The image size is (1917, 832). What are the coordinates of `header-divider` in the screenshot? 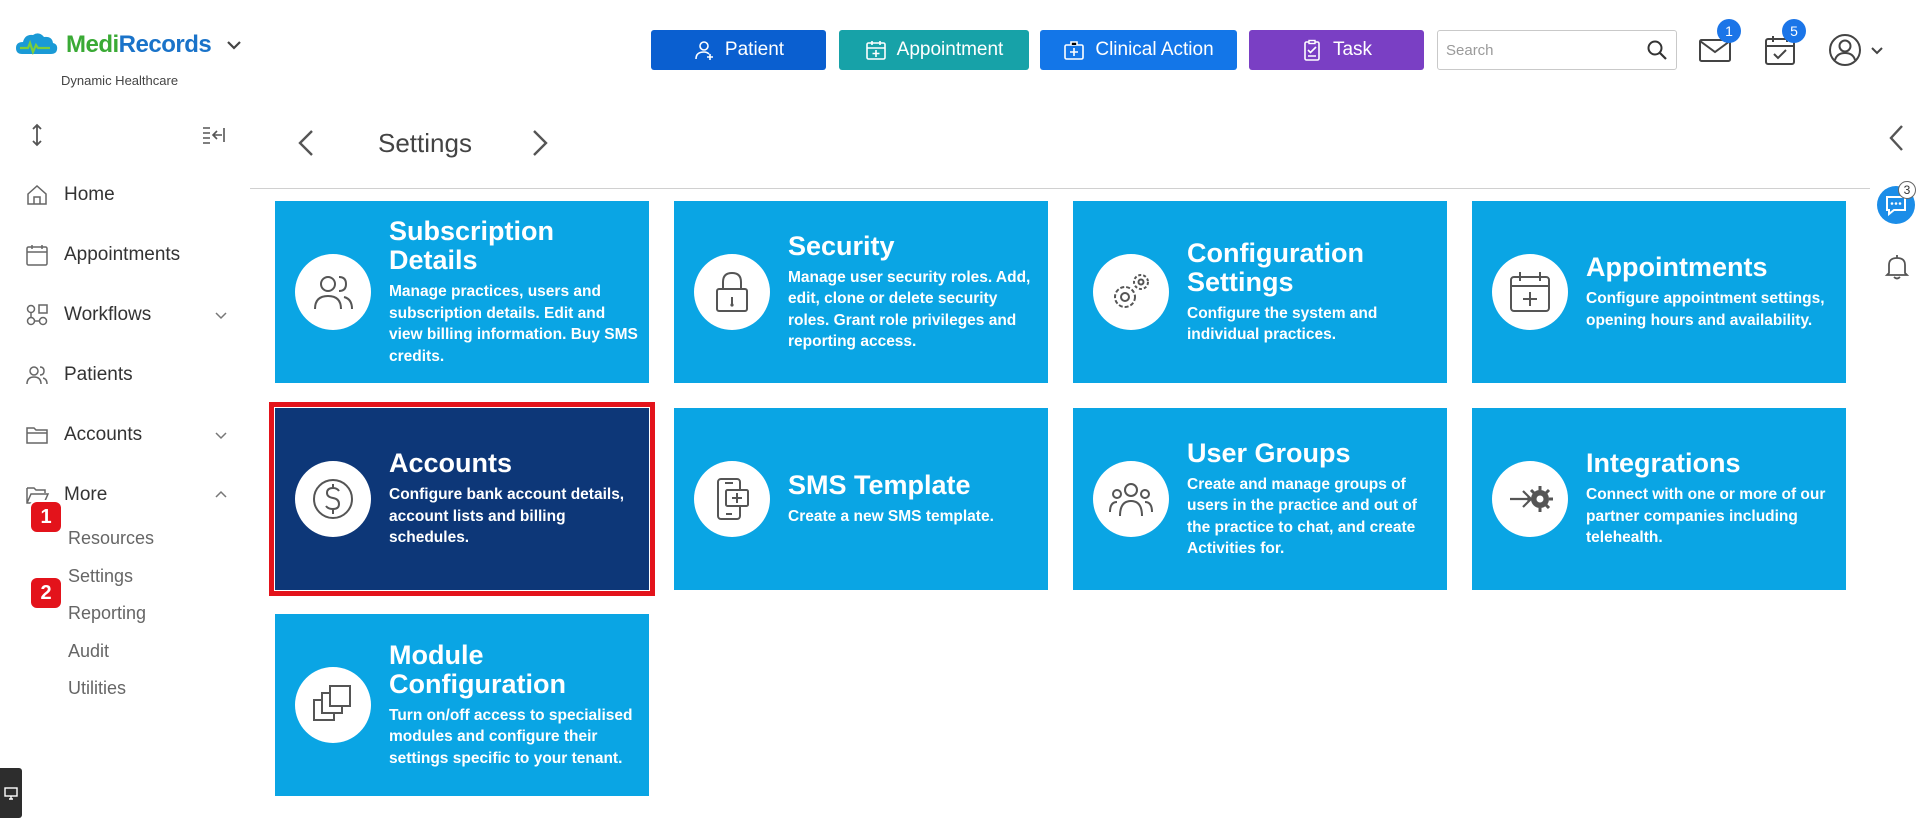 It's located at (1060, 188).